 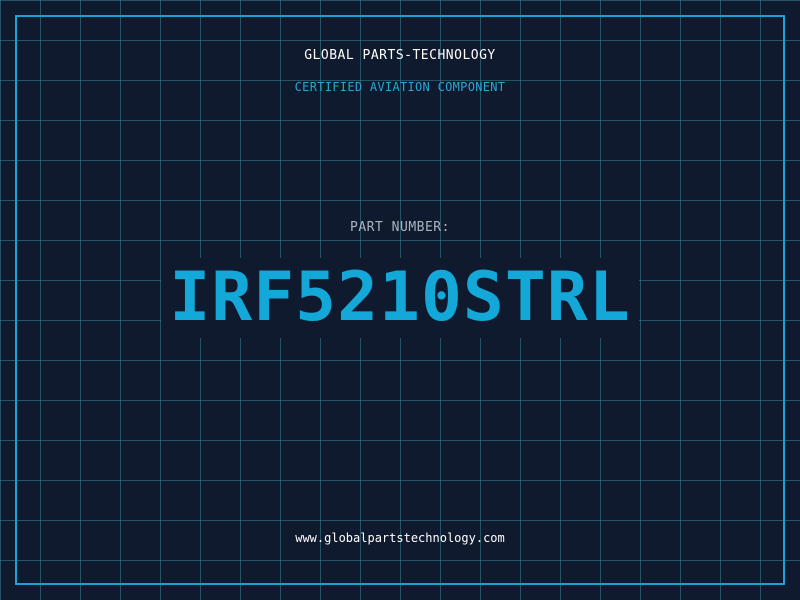 I want to click on part-number-container: IRF5210STRL, so click(x=400, y=298).